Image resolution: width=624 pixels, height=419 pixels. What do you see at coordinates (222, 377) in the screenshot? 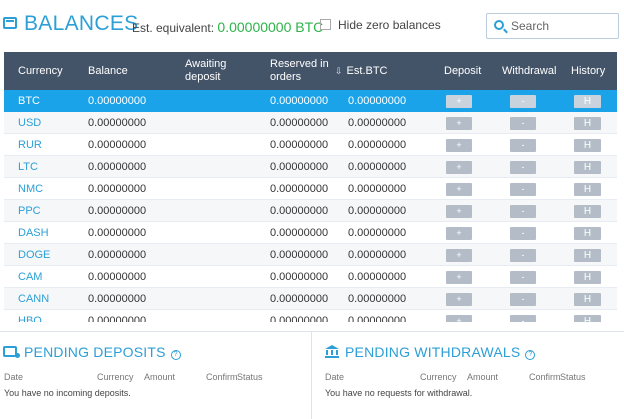
I see `dep-col-confirm: Confirm` at bounding box center [222, 377].